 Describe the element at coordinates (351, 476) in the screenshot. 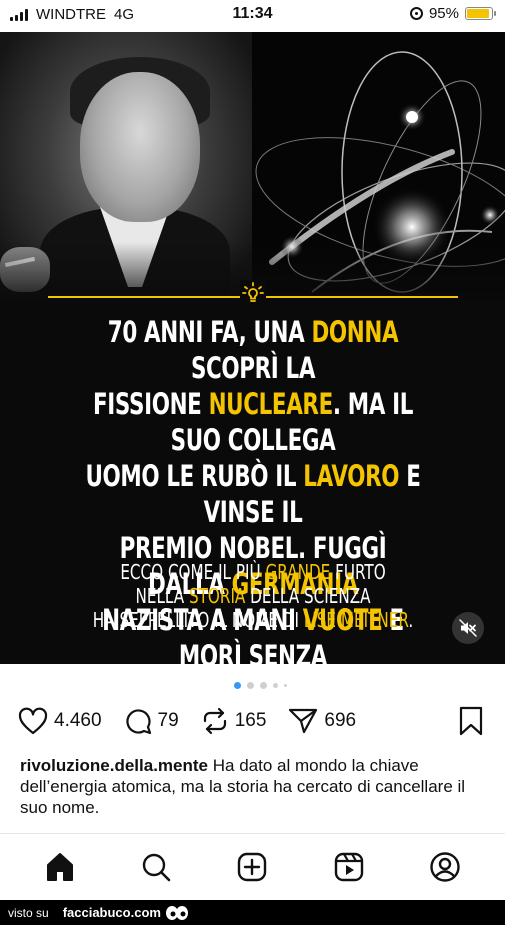

I see `highlight-word: LAVORO` at that location.